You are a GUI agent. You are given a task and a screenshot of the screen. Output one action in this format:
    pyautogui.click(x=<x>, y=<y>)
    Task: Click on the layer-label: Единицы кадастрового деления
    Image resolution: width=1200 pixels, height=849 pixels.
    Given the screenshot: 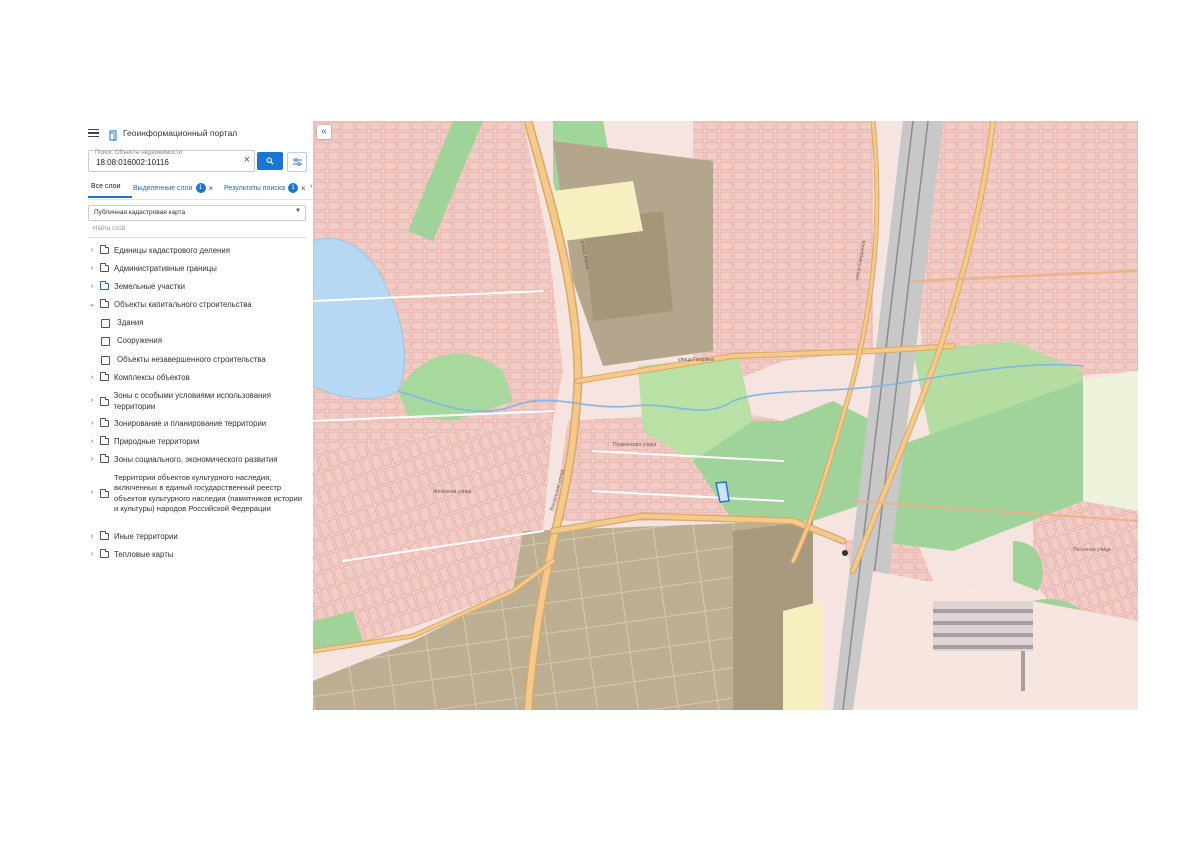 What is the action you would take?
    pyautogui.click(x=172, y=250)
    